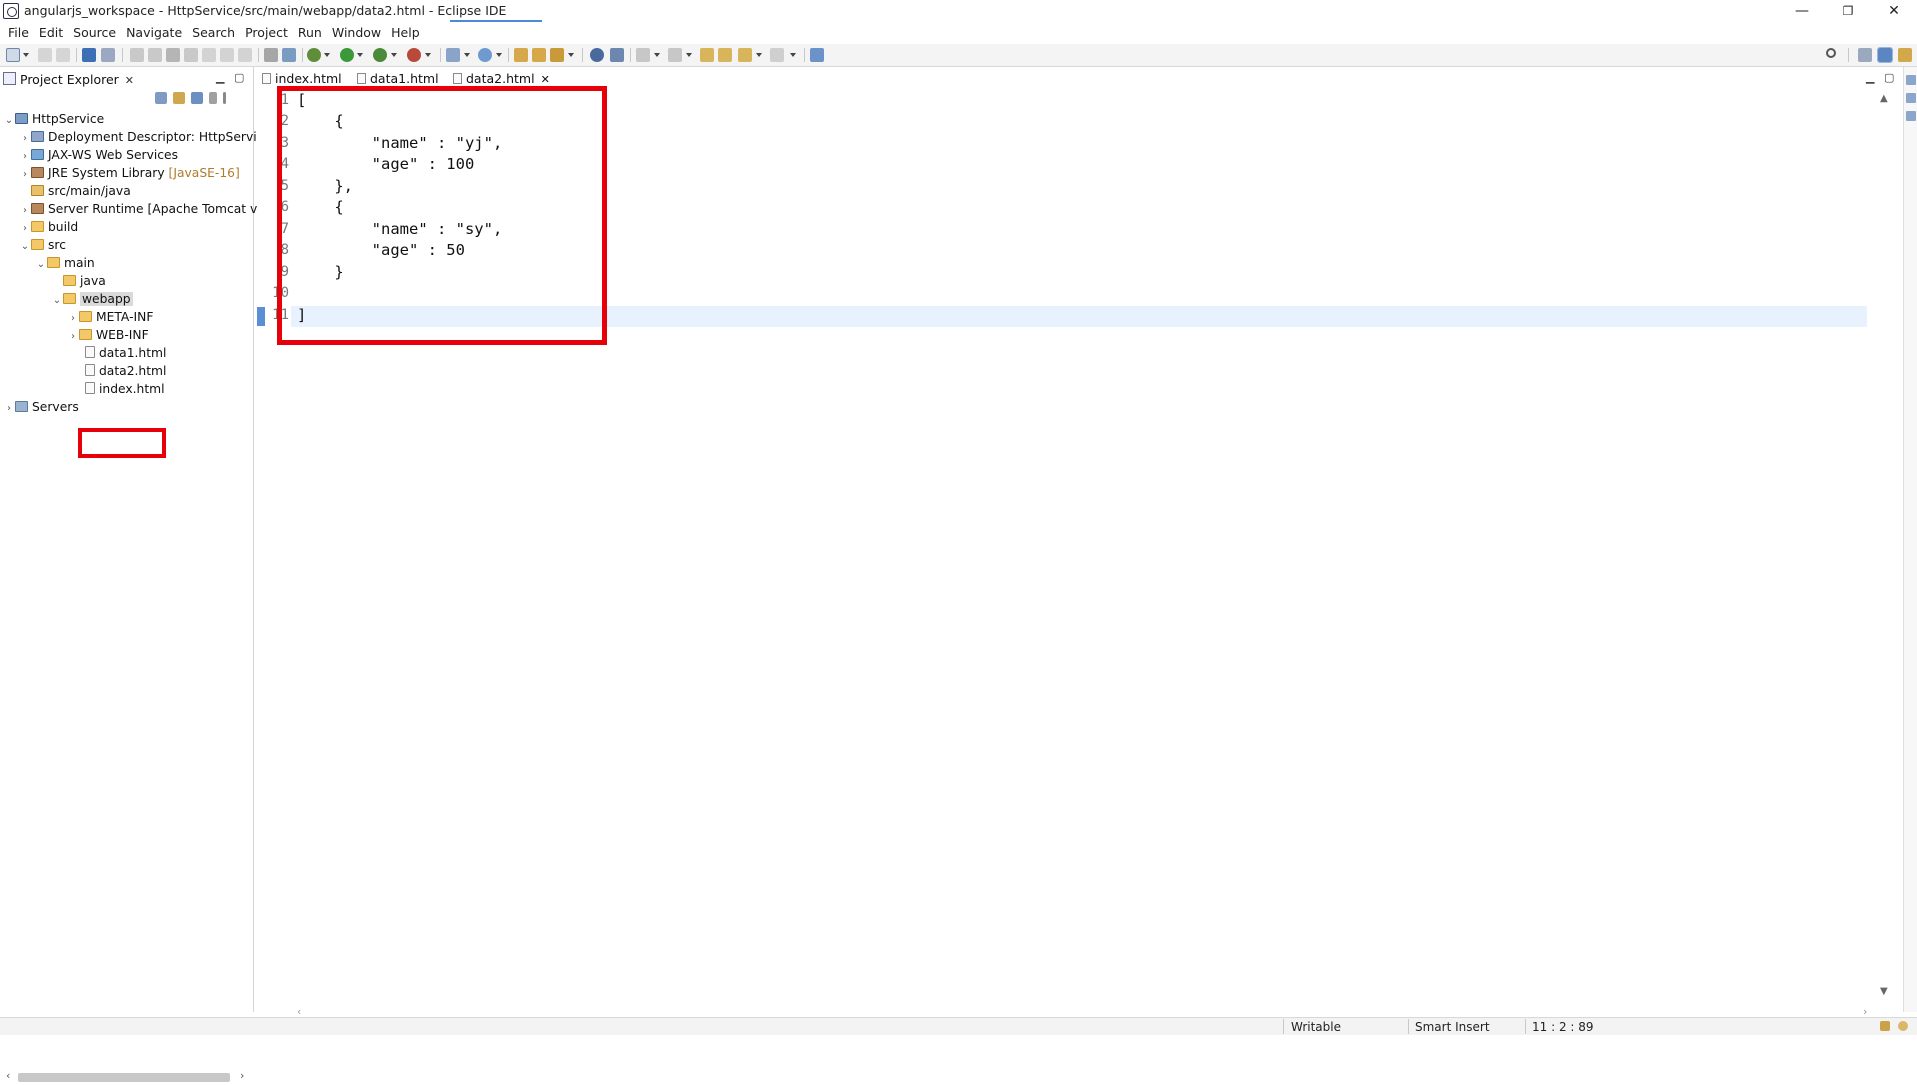 This screenshot has width=1917, height=1085. What do you see at coordinates (1903, 1026) in the screenshot?
I see `heap-status-icon` at bounding box center [1903, 1026].